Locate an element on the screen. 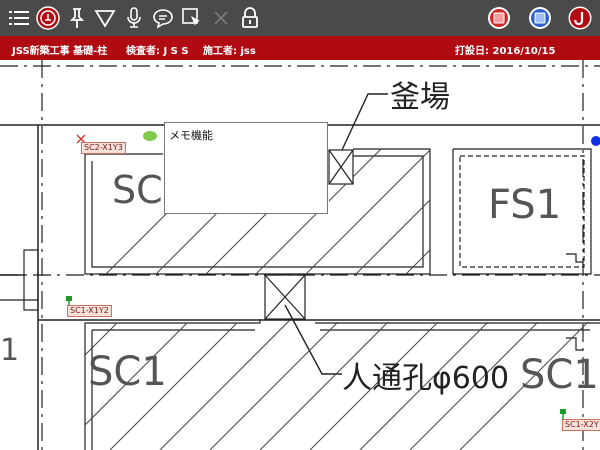 This screenshot has height=450, width=600. memo-popup: メモ機能 is located at coordinates (246, 168).